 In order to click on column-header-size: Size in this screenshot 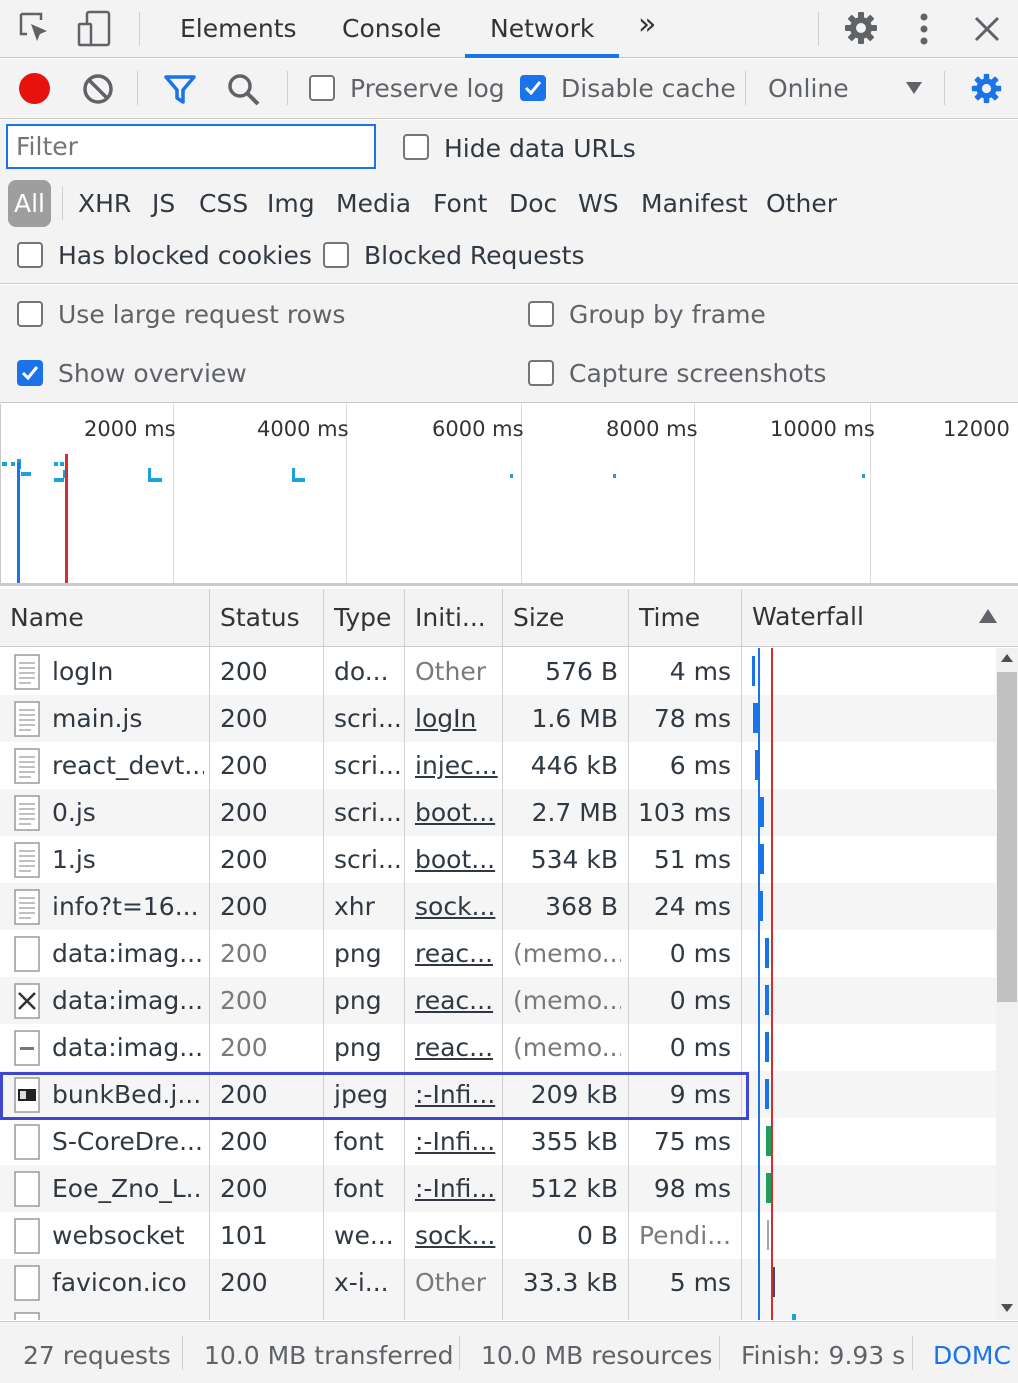, I will do `click(538, 618)`.